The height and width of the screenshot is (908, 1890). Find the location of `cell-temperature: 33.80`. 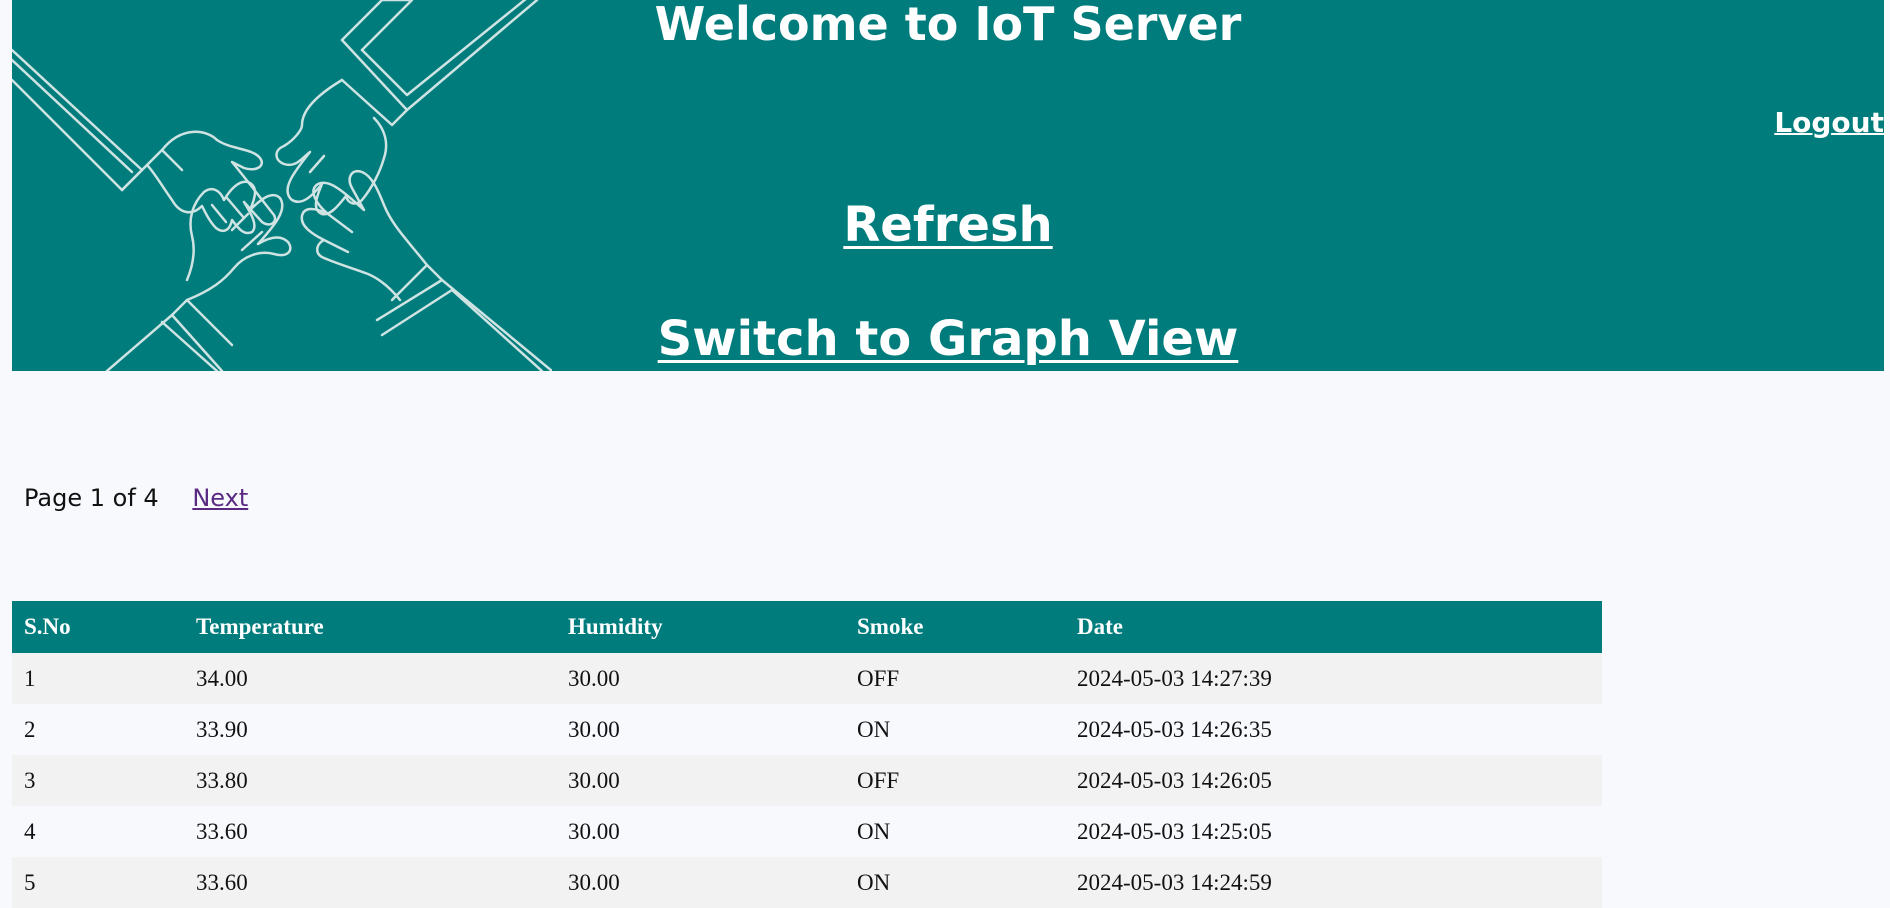

cell-temperature: 33.80 is located at coordinates (370, 780).